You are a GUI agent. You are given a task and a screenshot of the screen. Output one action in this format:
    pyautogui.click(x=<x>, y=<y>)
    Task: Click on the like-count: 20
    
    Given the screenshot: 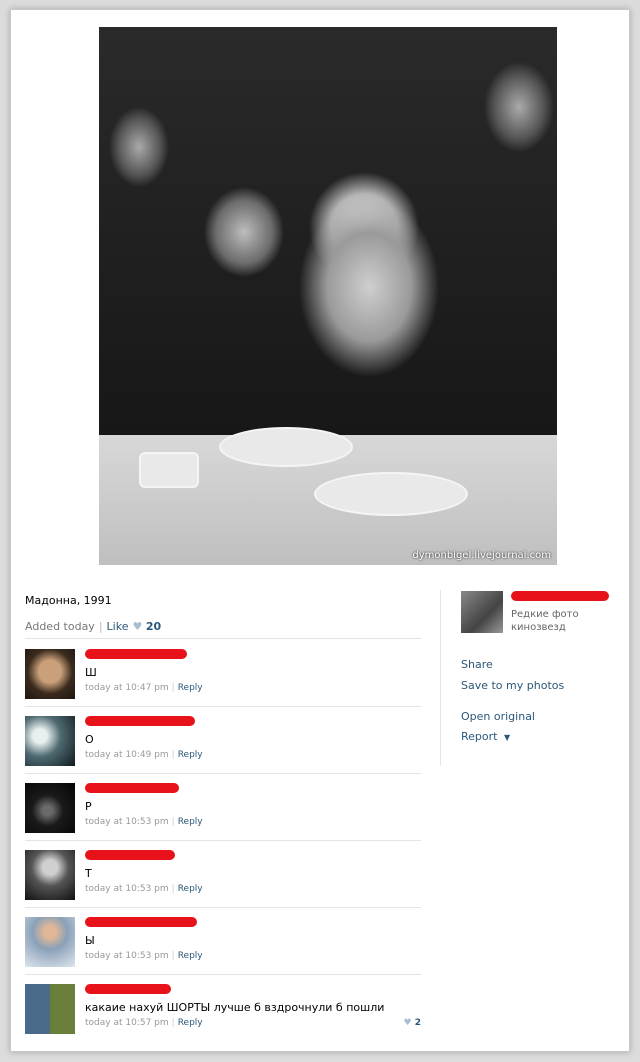 What is the action you would take?
    pyautogui.click(x=153, y=626)
    